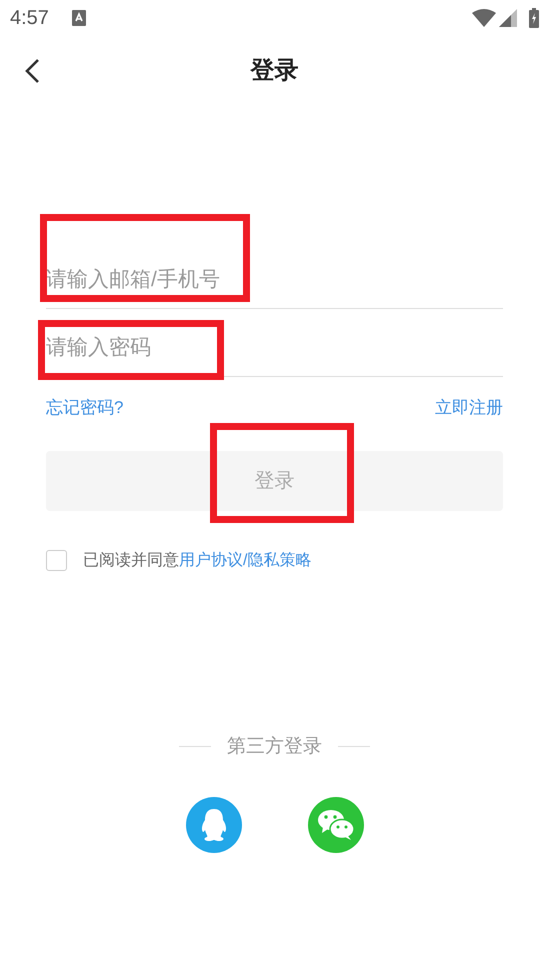  What do you see at coordinates (274, 280) in the screenshot?
I see `account-field: 请输入邮箱/手机号` at bounding box center [274, 280].